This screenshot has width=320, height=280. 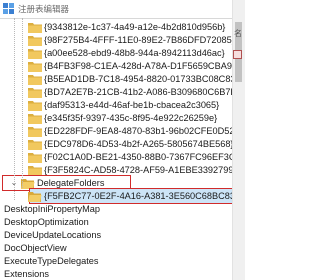 I want to click on values-panel-edge: 名, so click(x=238, y=150).